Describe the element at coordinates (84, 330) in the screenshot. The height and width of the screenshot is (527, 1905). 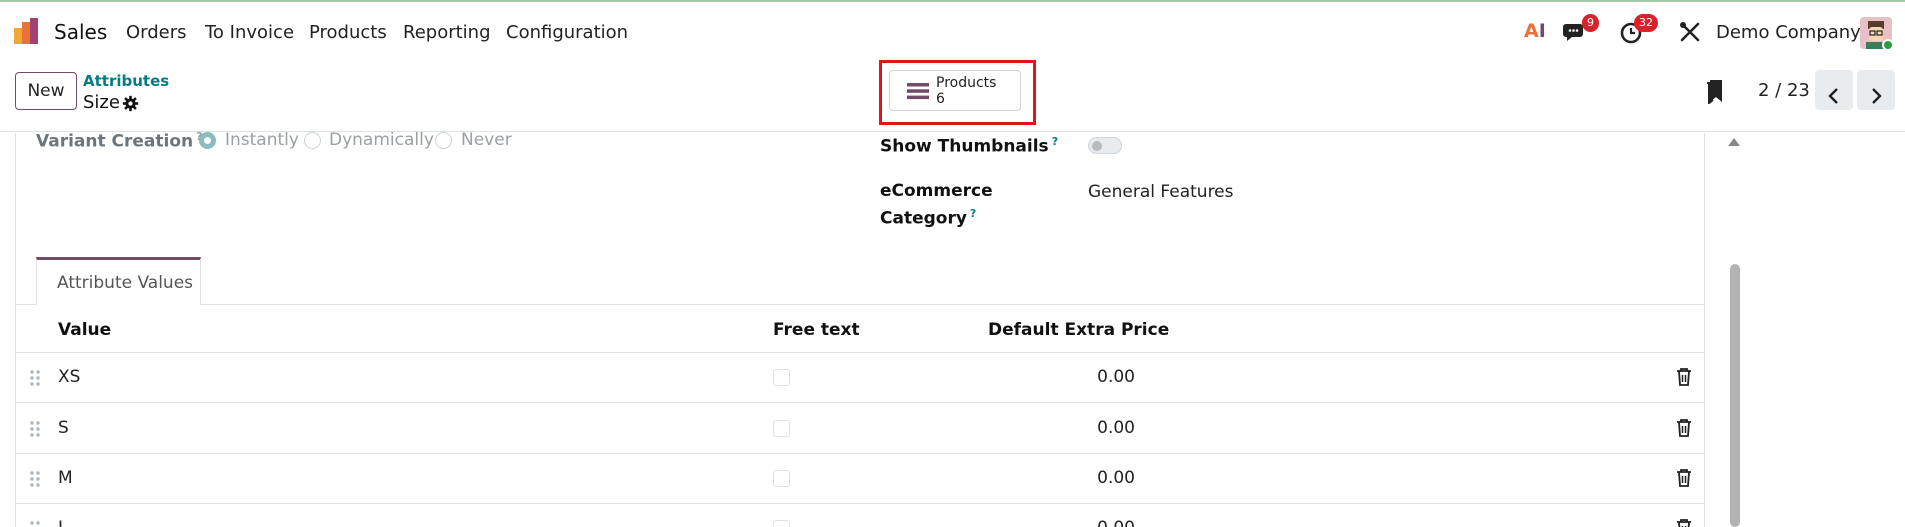
I see `column-header-value: Value` at that location.